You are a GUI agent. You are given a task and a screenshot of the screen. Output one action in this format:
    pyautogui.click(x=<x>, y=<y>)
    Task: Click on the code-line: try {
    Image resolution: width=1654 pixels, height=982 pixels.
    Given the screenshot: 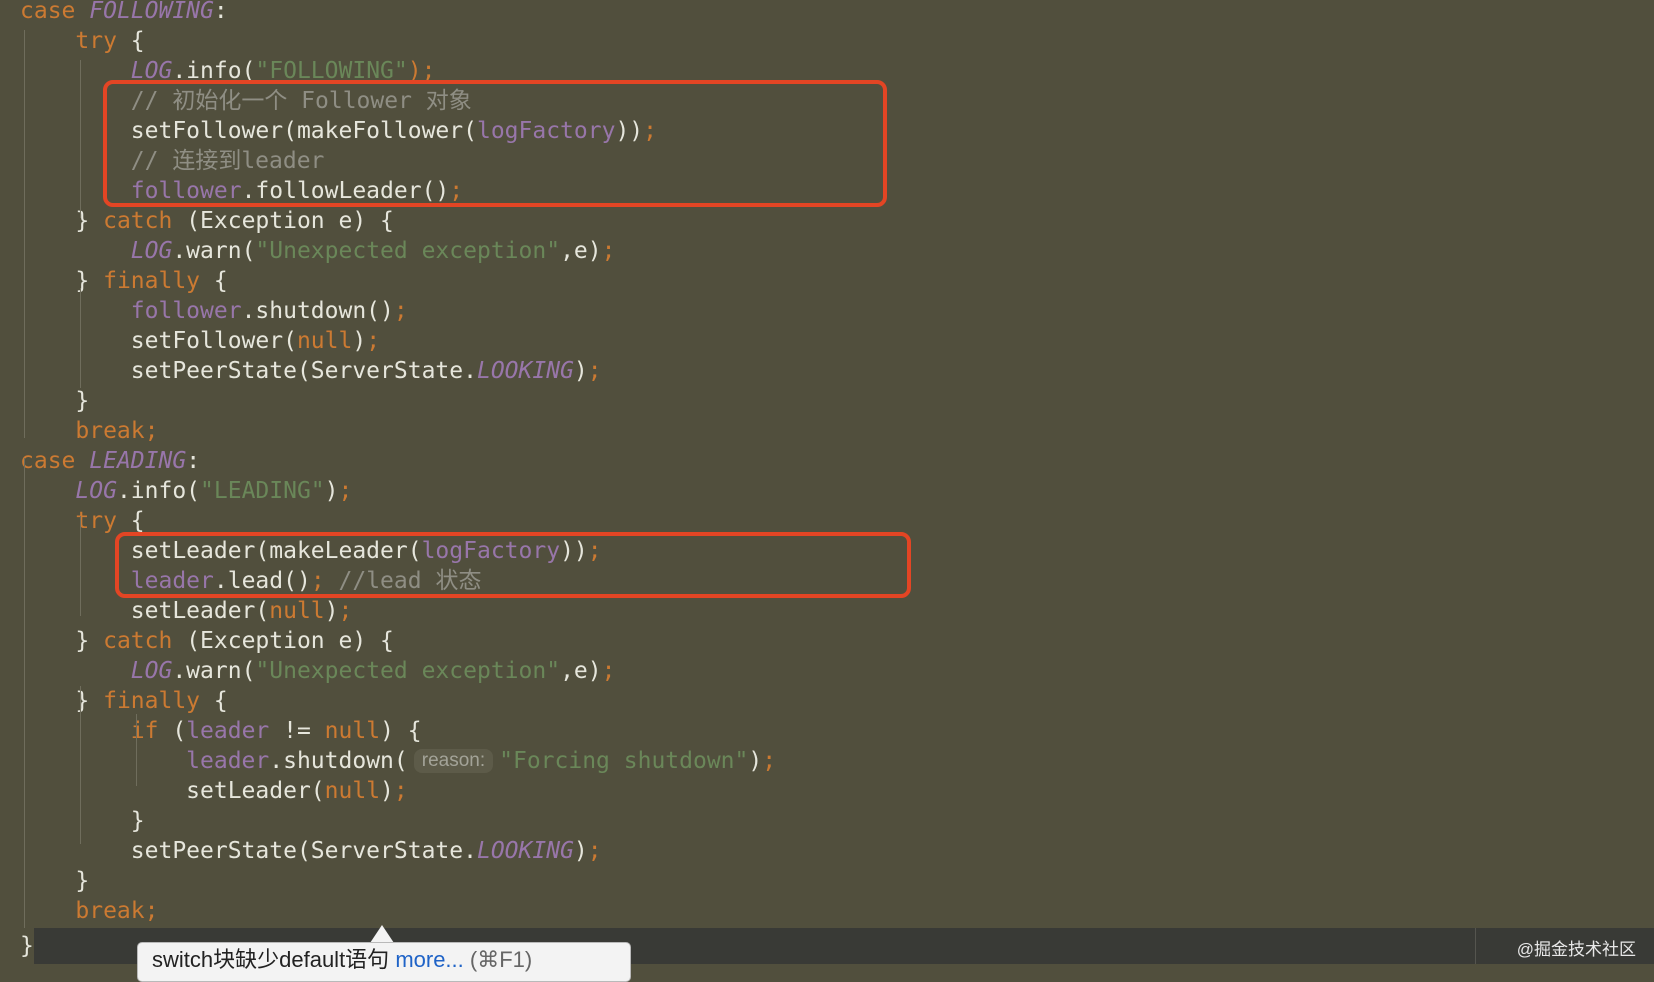 What is the action you would take?
    pyautogui.click(x=82, y=41)
    